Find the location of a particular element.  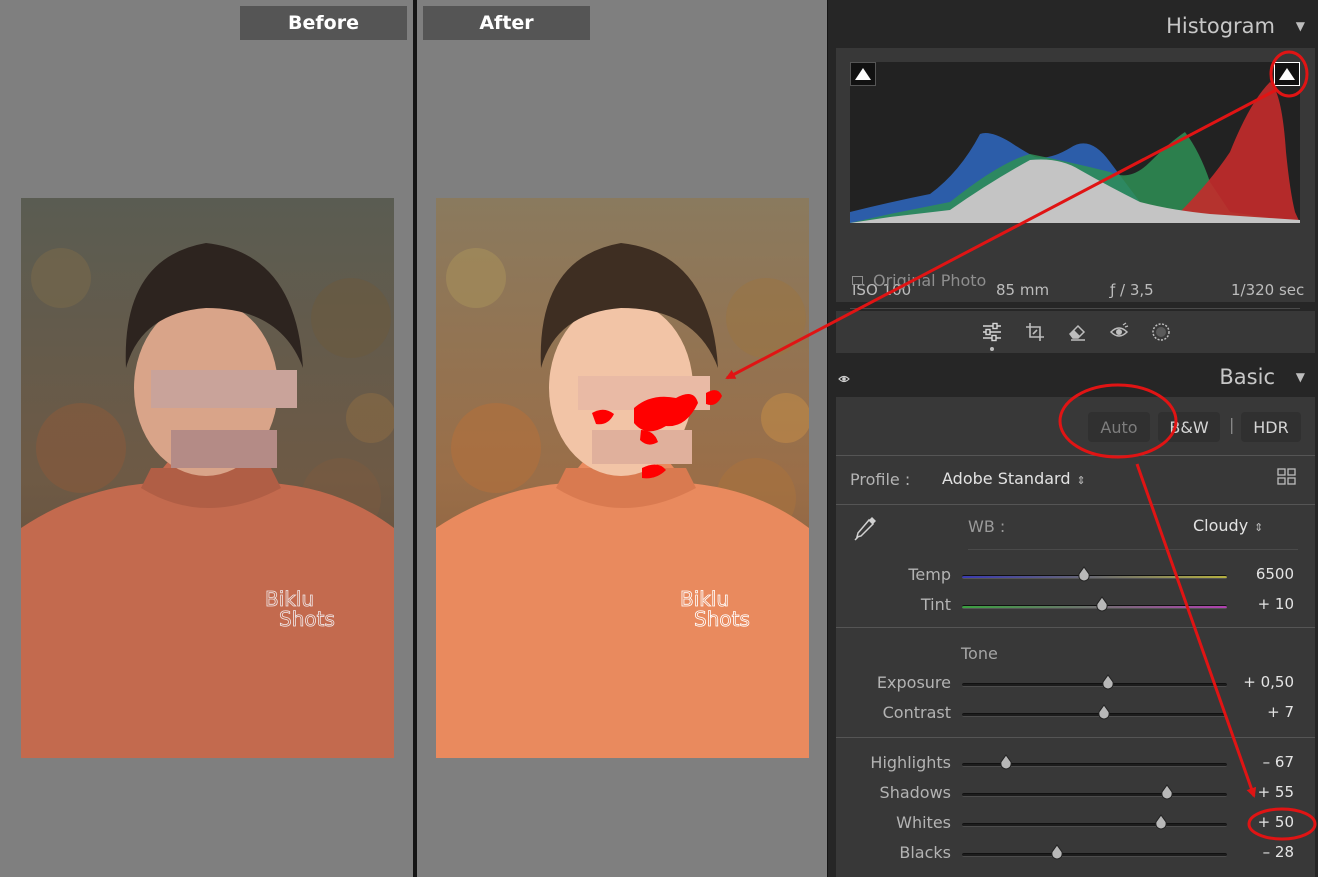

slider-value-whites: + 50 is located at coordinates (1265, 822).